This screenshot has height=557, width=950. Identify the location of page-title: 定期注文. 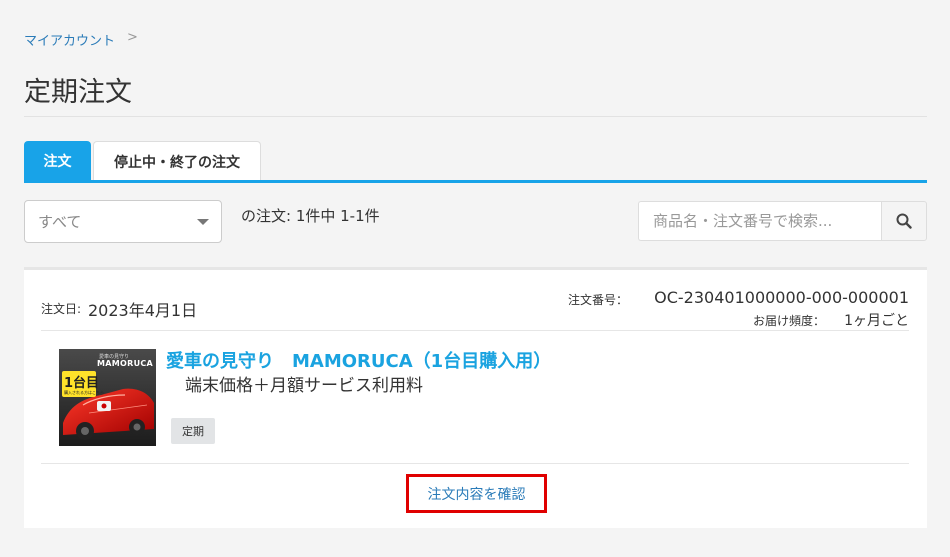
(78, 92).